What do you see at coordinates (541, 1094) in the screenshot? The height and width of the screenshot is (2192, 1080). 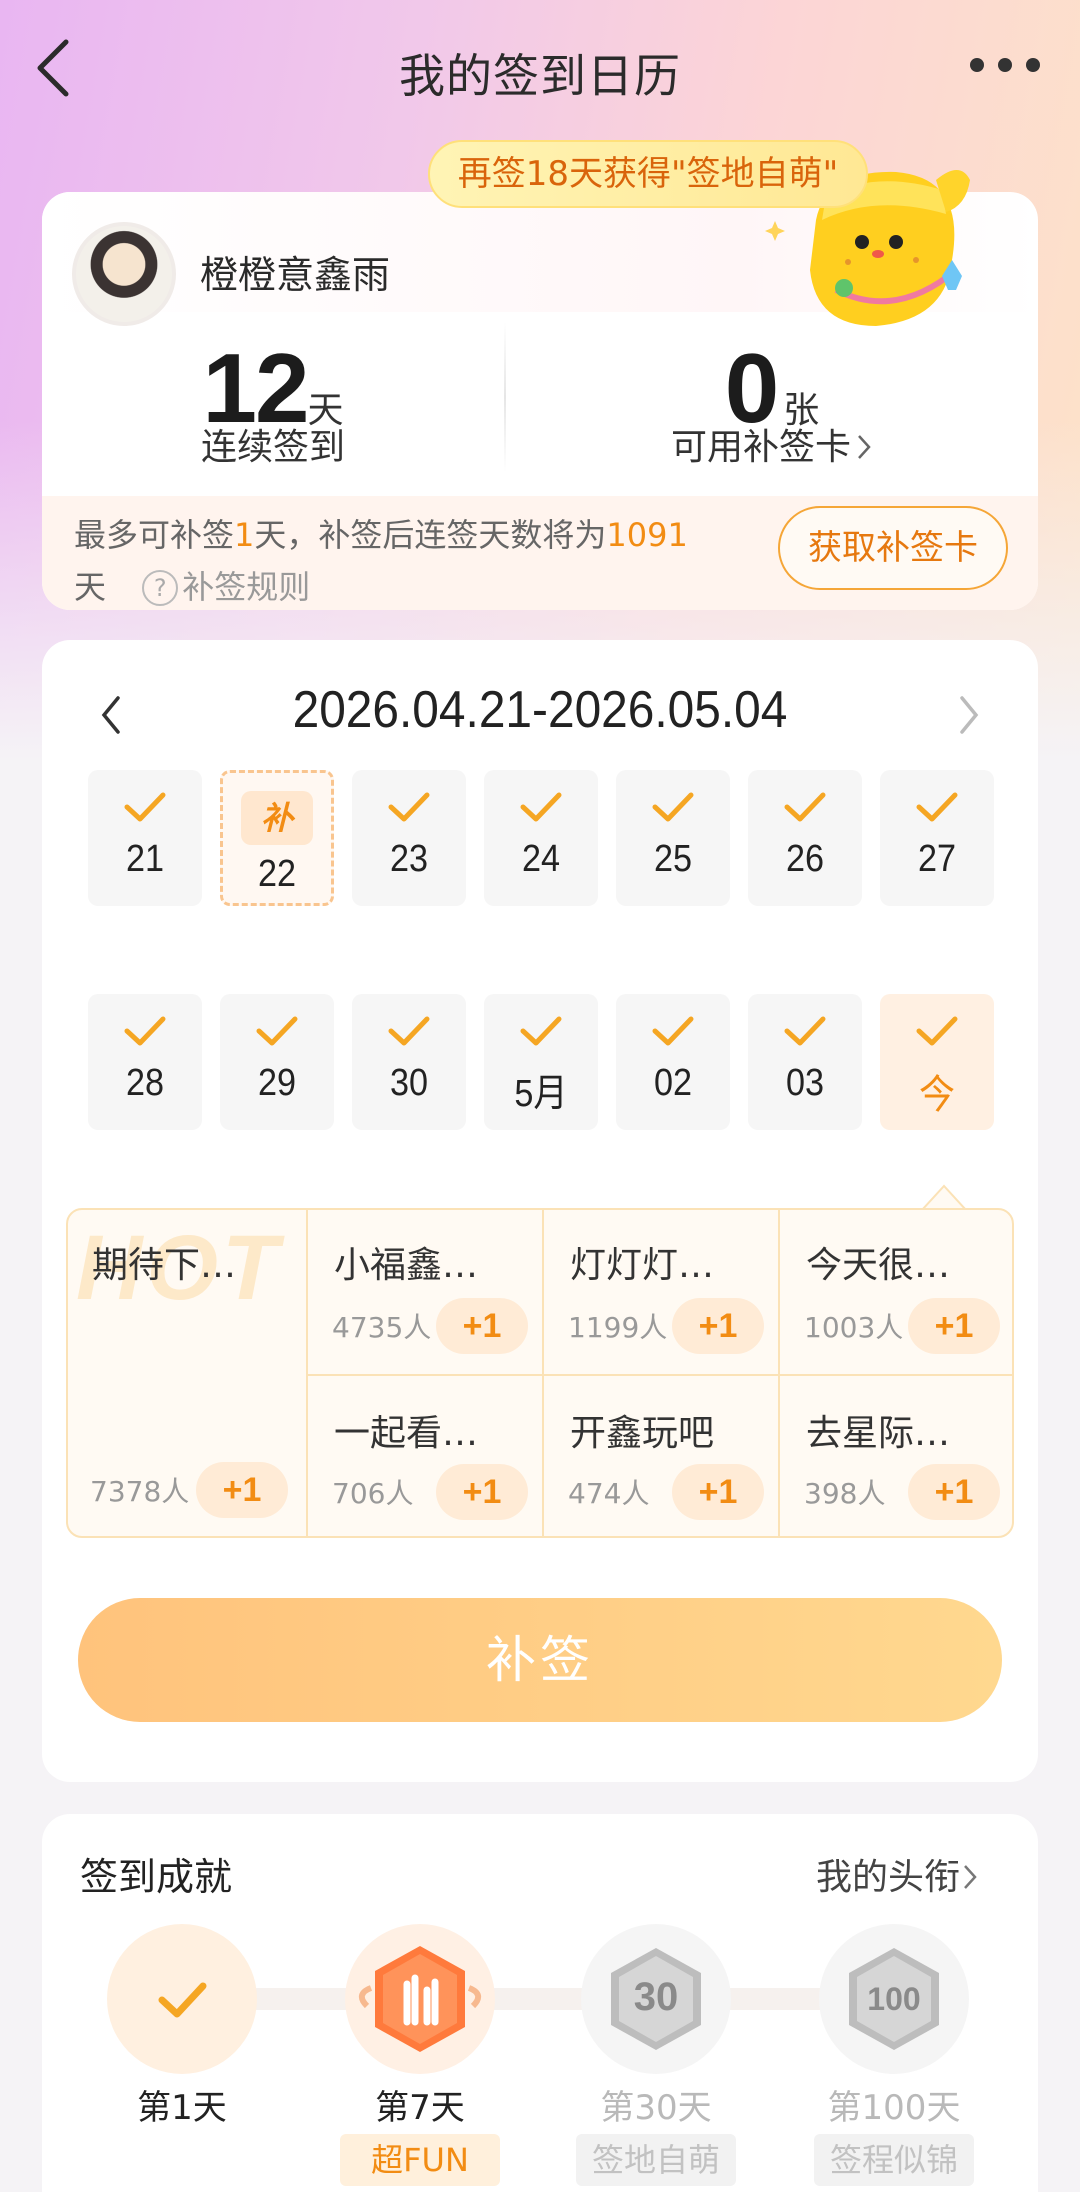 I see `day-number: 5月` at bounding box center [541, 1094].